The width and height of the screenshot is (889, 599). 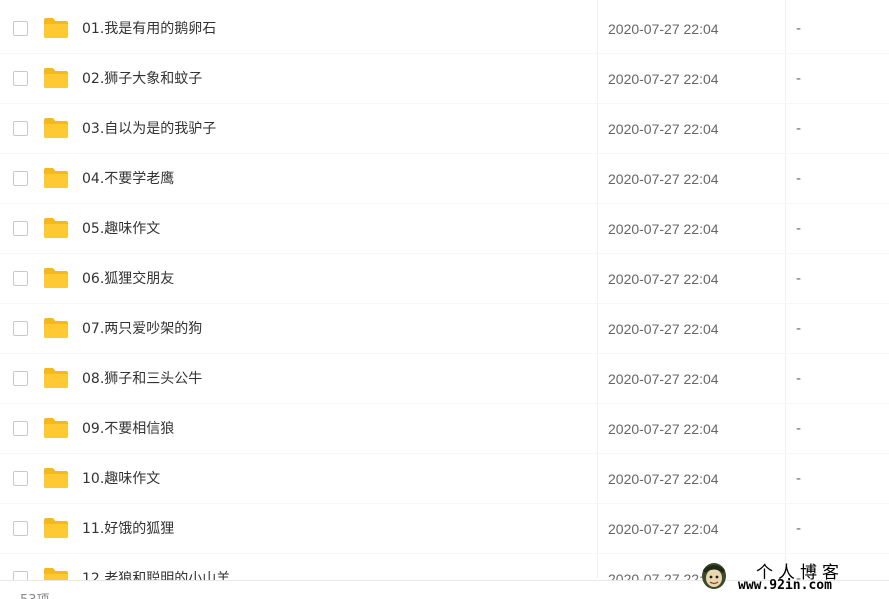 I want to click on file-row: 03.自以为是的我驴子 2020-07-27 22:04 -, so click(x=444, y=129).